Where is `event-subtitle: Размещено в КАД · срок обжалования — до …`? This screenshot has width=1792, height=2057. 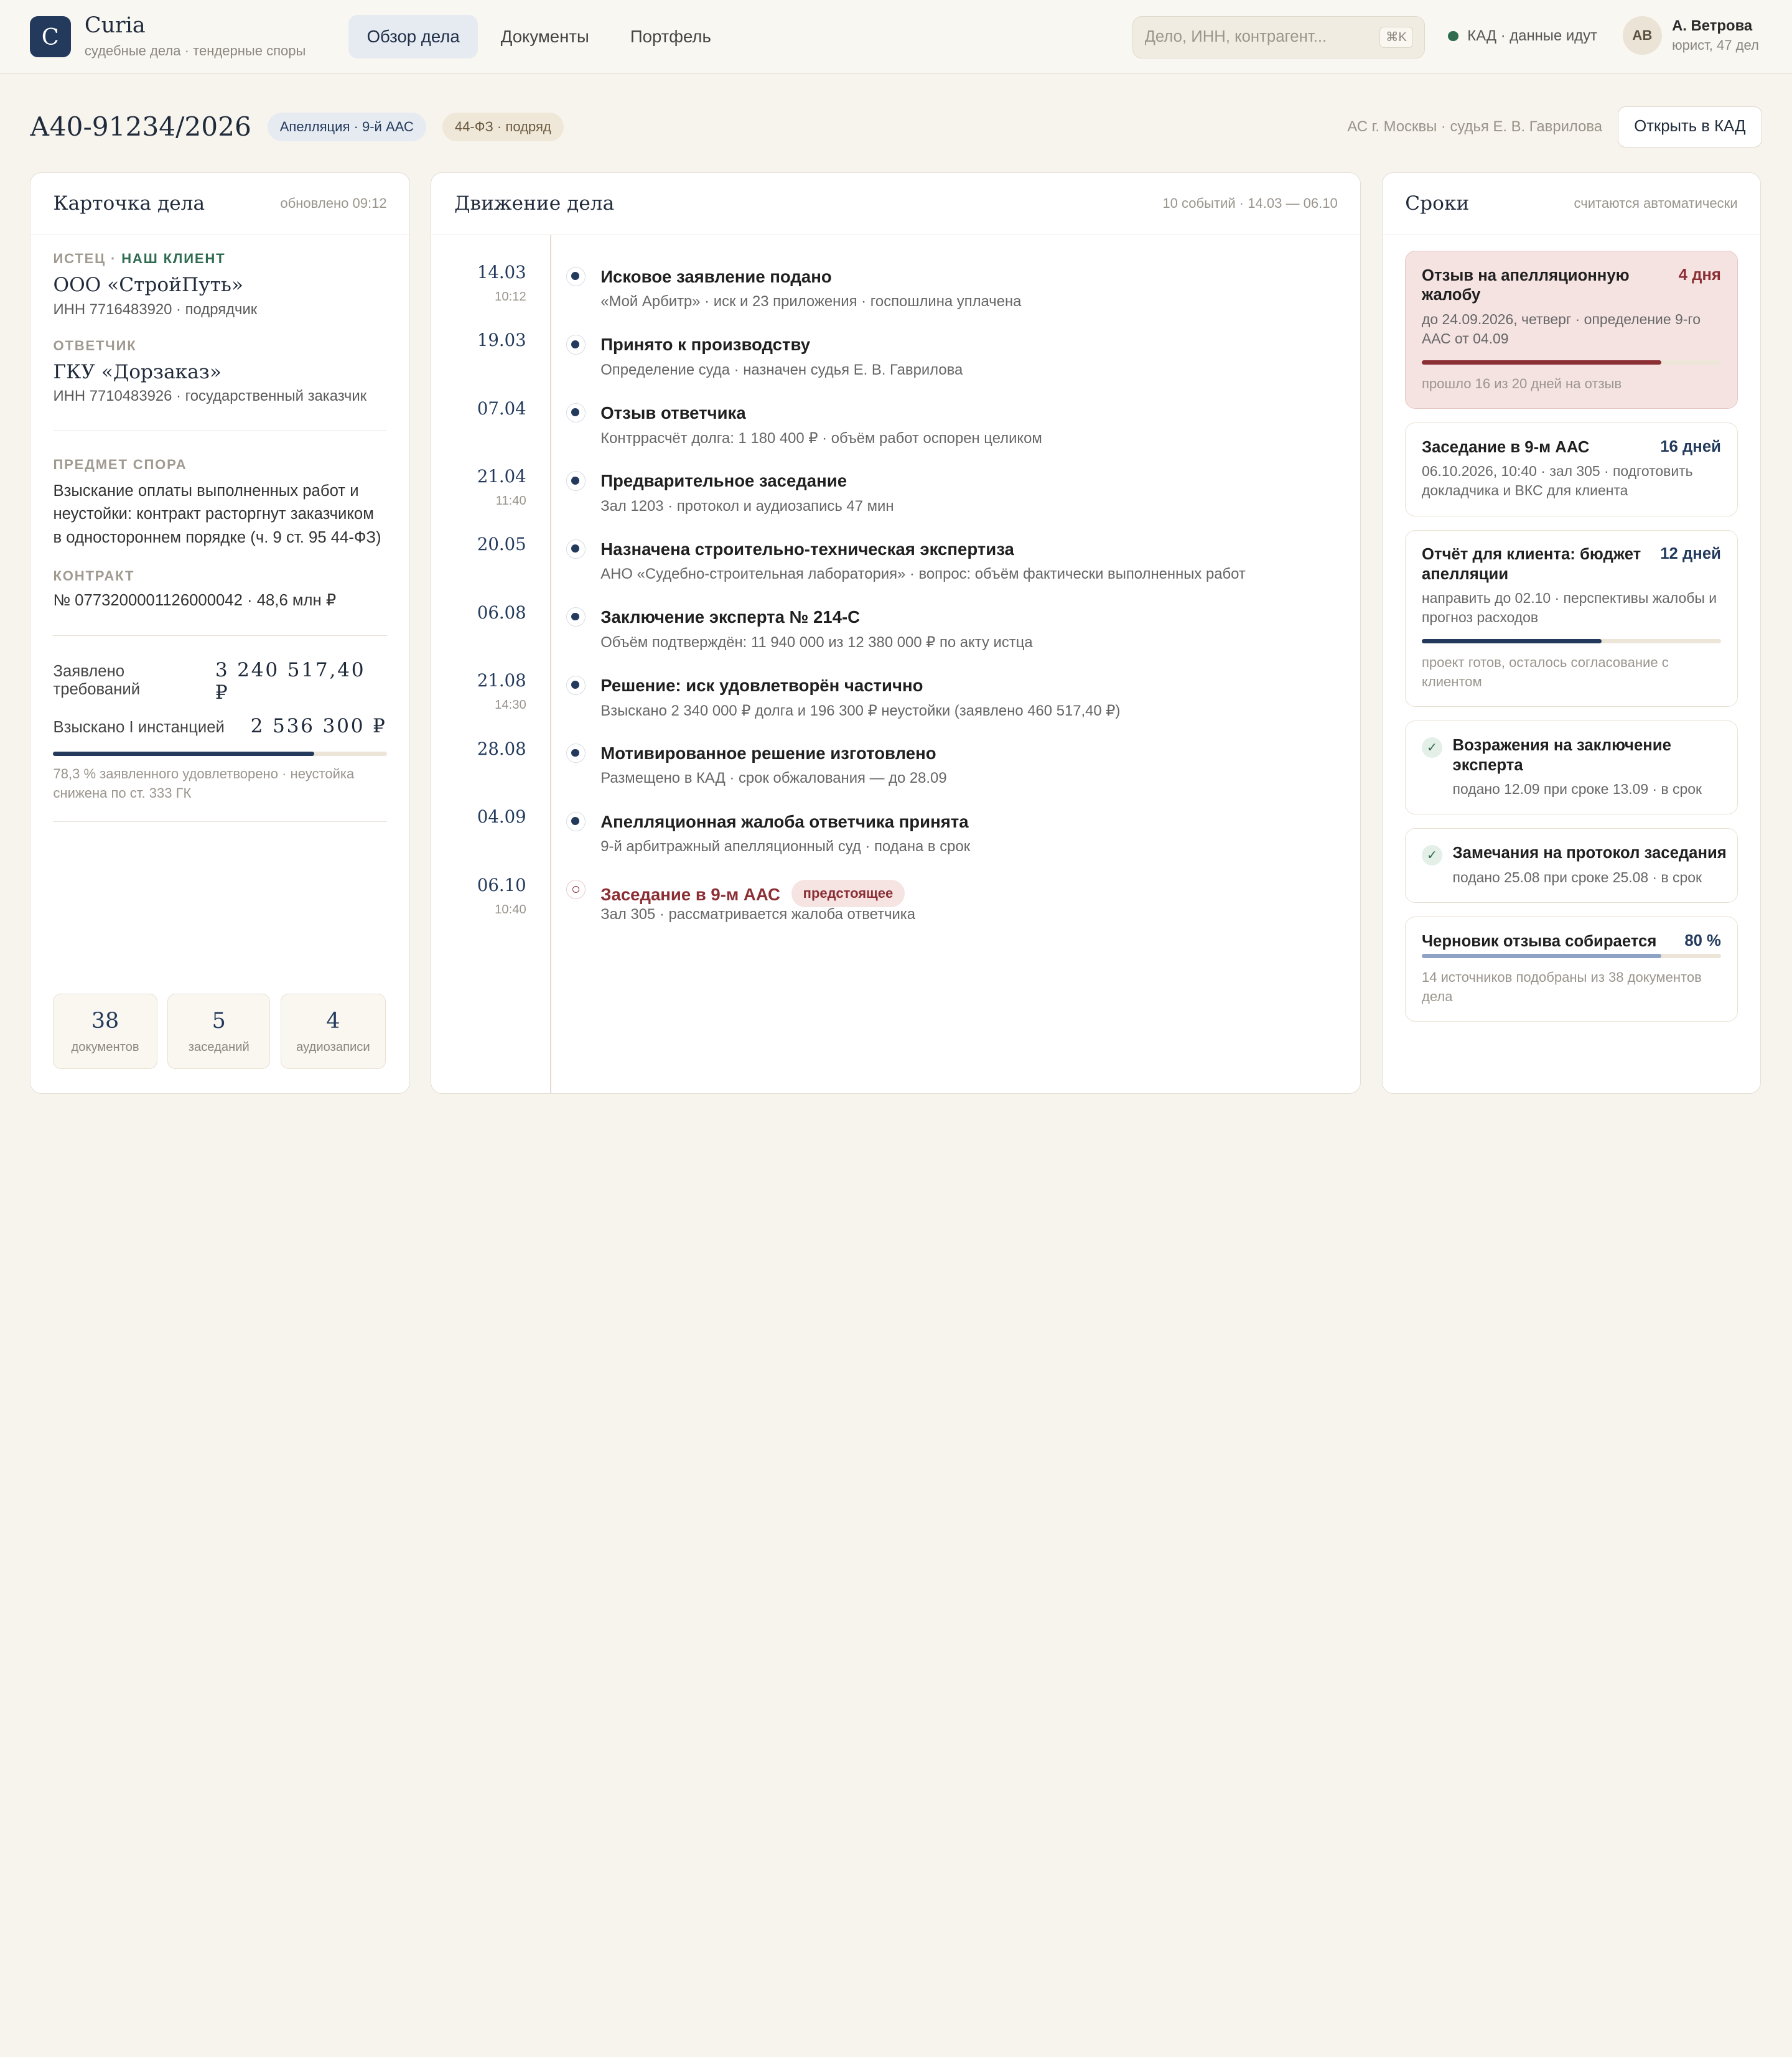
event-subtitle: Размещено в КАД · срок обжалования — до … is located at coordinates (773, 778).